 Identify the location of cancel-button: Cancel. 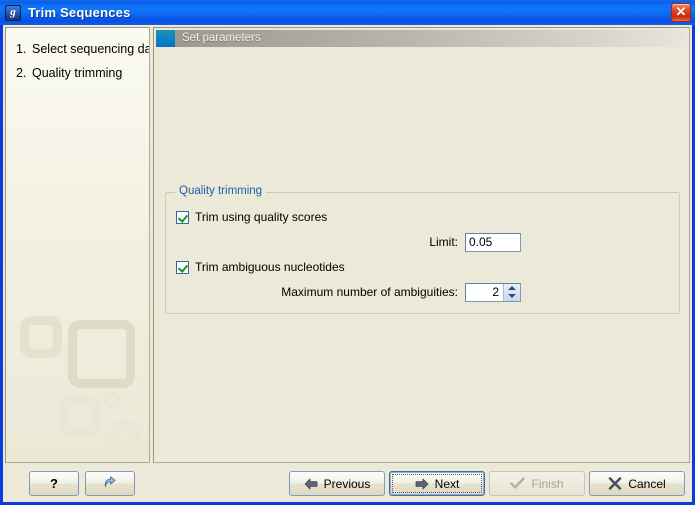
(637, 483).